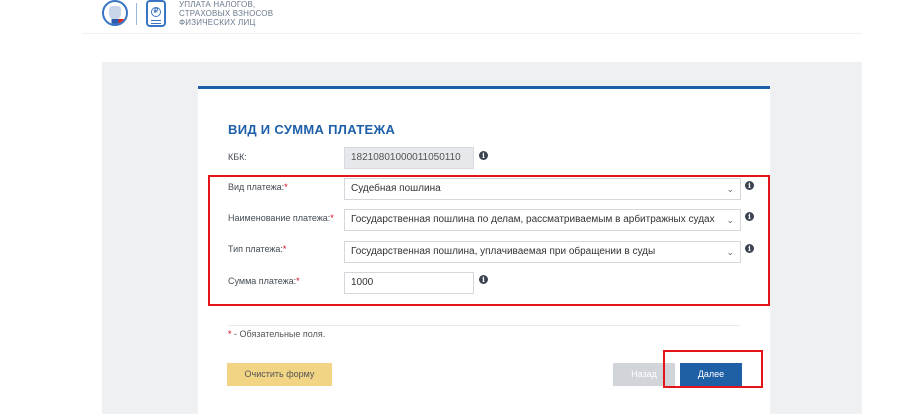  I want to click on kbk-info-icon: i, so click(483, 155).